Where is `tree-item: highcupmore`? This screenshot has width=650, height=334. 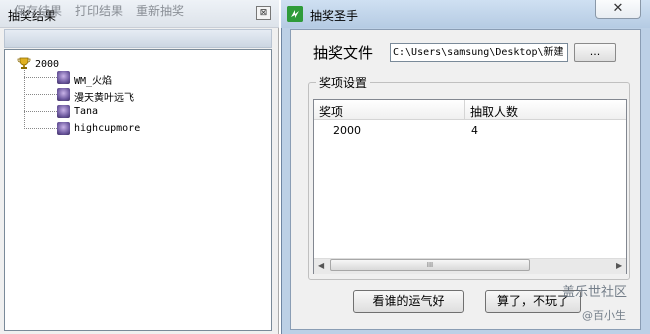 tree-item: highcupmore is located at coordinates (107, 128).